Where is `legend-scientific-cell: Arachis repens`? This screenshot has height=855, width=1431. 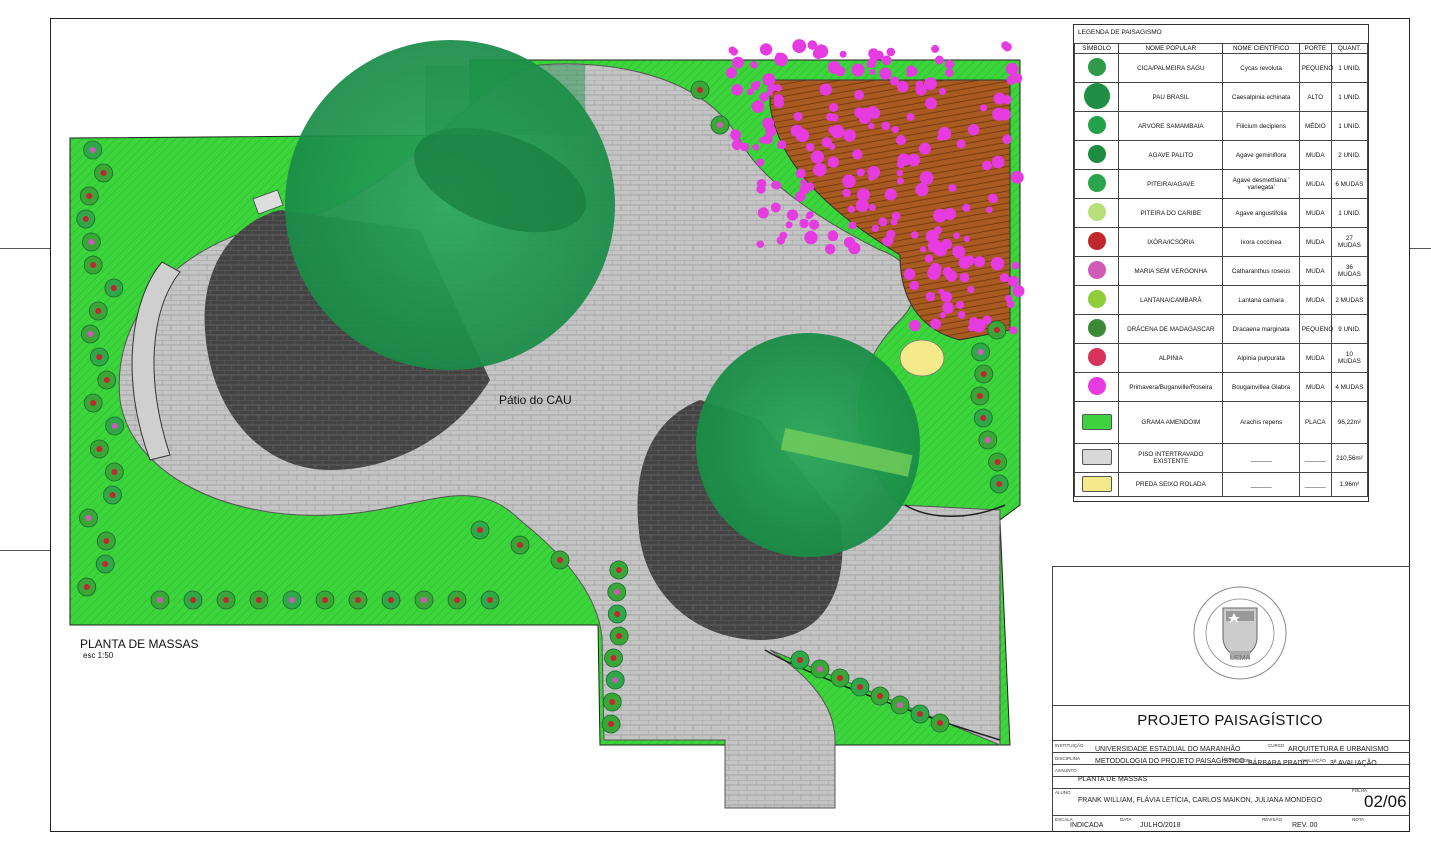 legend-scientific-cell: Arachis repens is located at coordinates (1261, 422).